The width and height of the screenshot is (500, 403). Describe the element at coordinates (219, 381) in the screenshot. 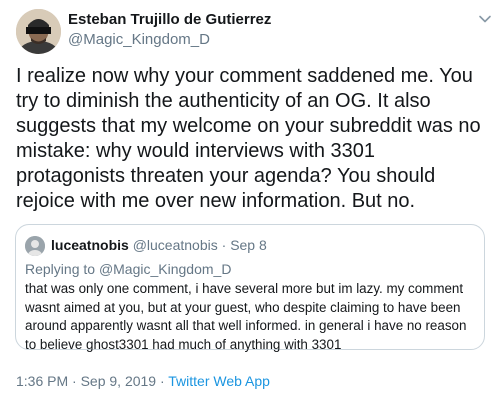

I see `tweet-source-link: Twitter Web App` at that location.